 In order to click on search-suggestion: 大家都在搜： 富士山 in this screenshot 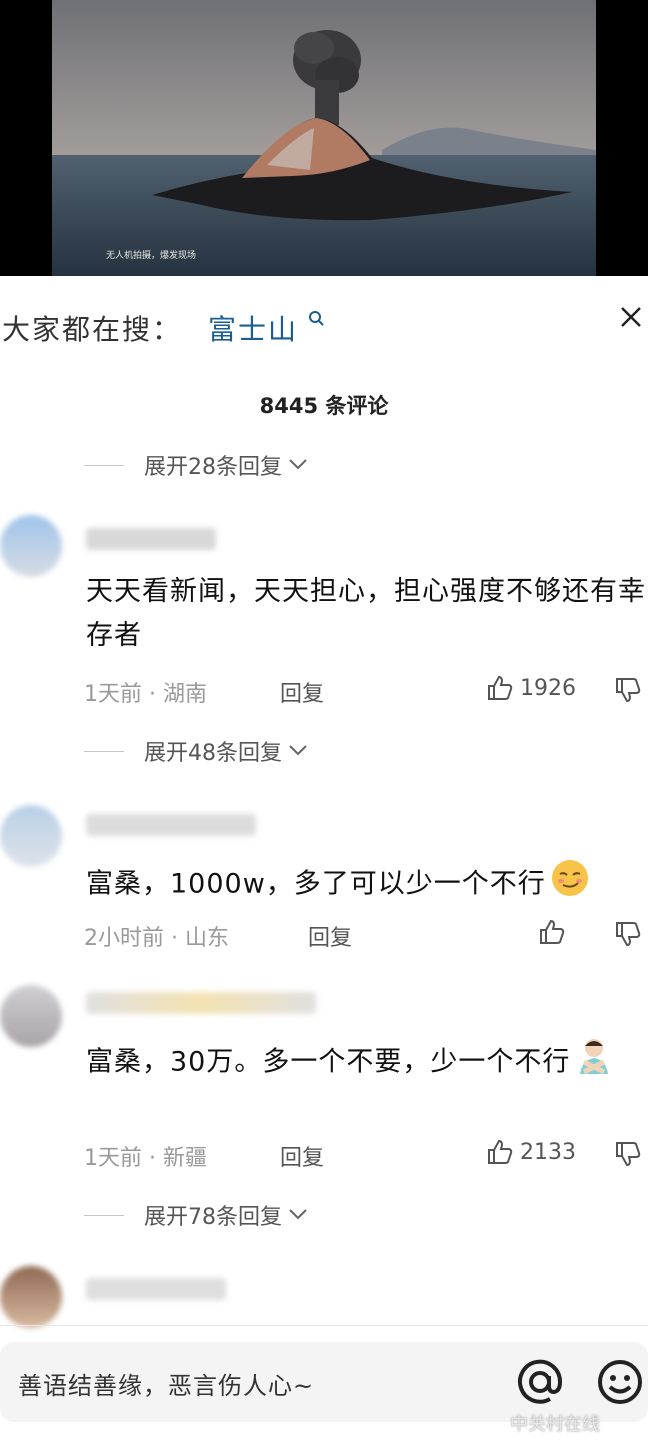, I will do `click(324, 325)`.